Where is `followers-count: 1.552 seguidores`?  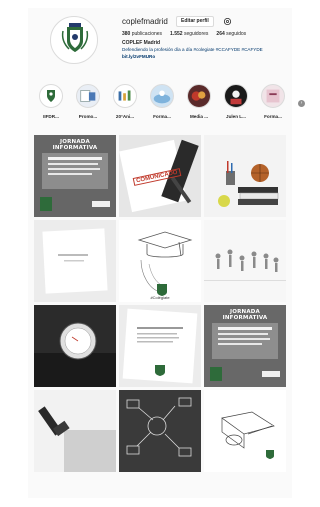
followers-count: 1.552 seguidores is located at coordinates (189, 34).